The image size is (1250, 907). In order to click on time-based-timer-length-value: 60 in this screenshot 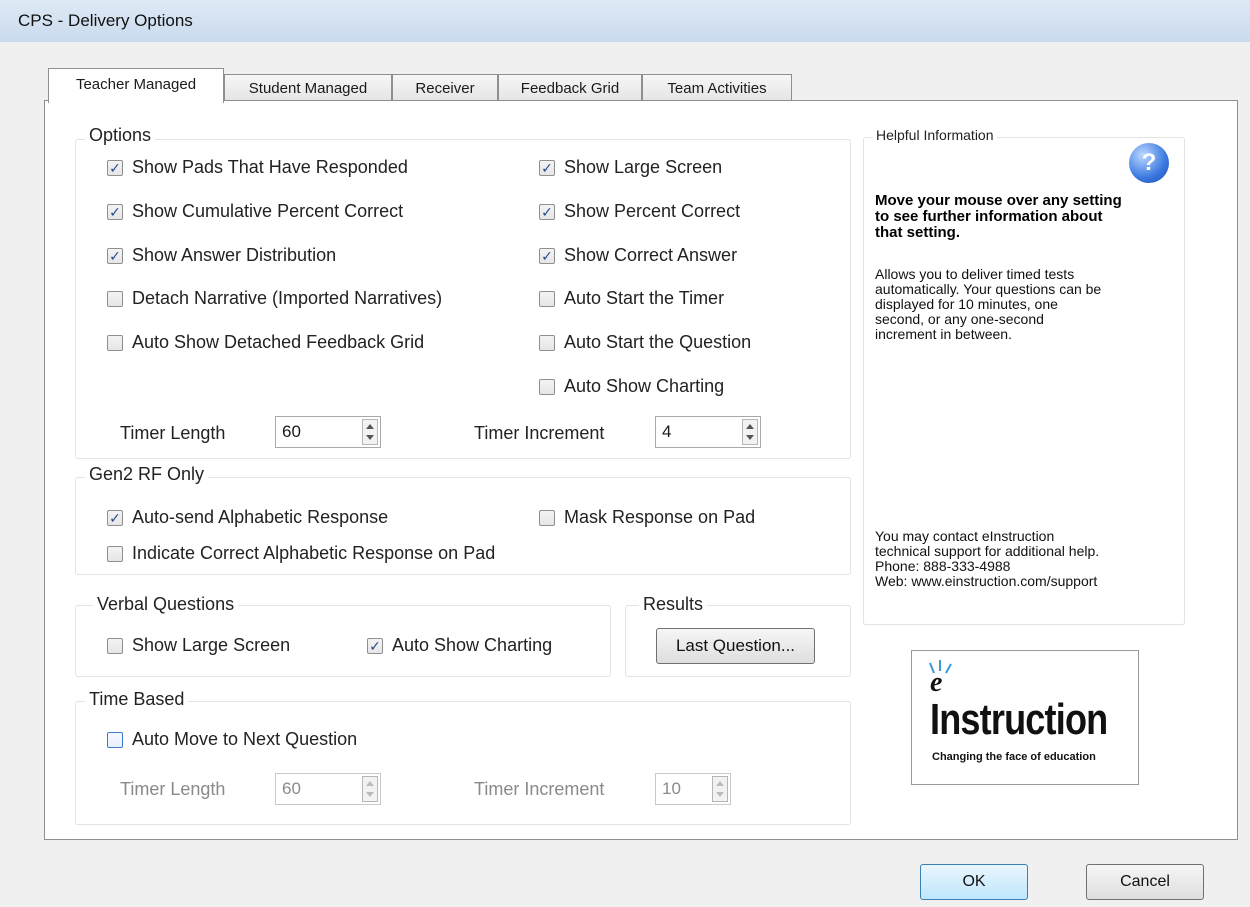, I will do `click(291, 788)`.